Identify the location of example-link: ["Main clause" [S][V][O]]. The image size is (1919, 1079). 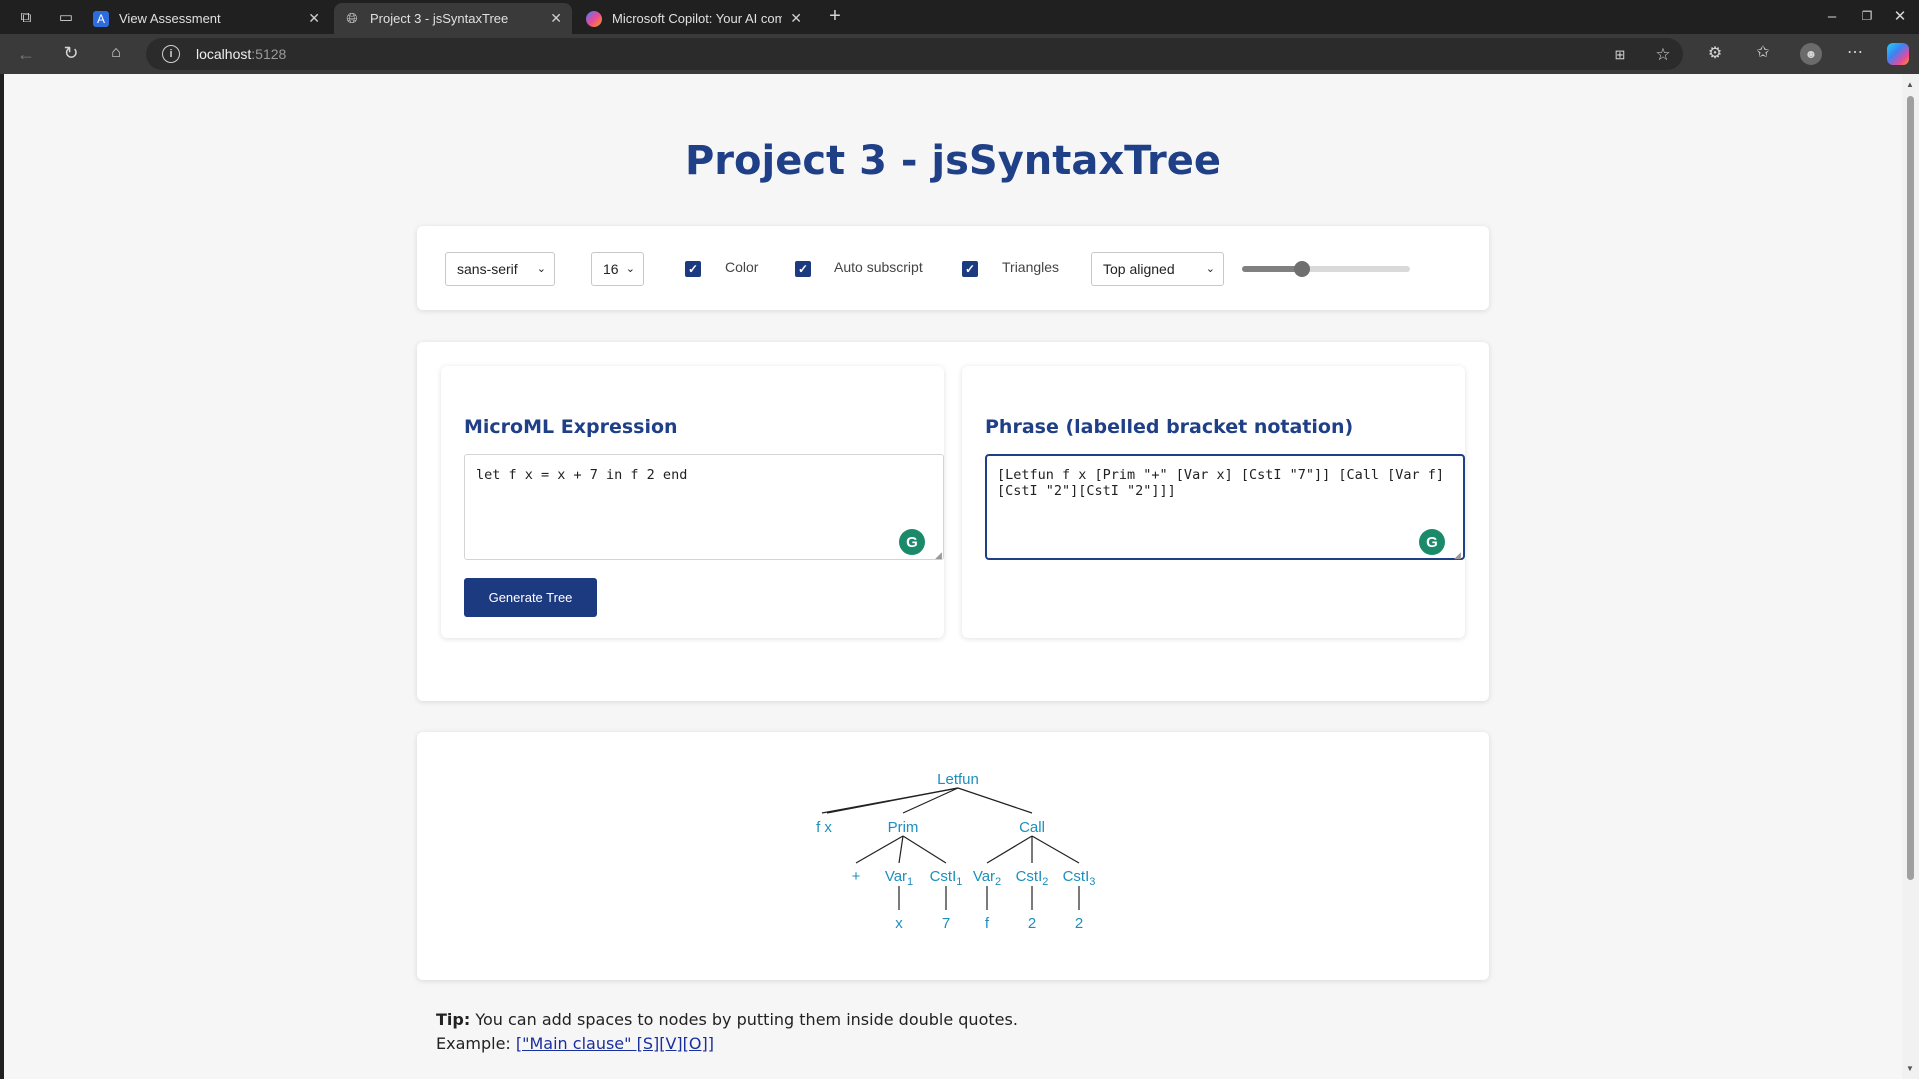
(615, 1043).